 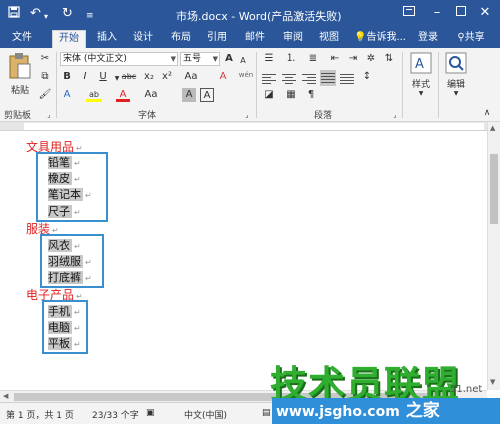 I want to click on redo-icon: ↻, so click(x=67, y=14).